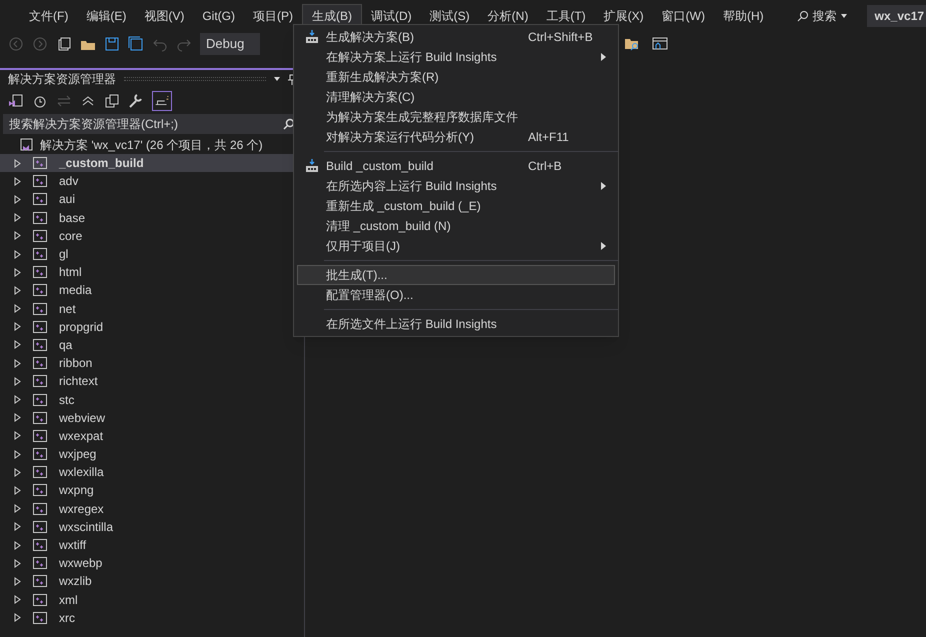  What do you see at coordinates (106, 16) in the screenshot?
I see `menu-item: 编辑(E)` at bounding box center [106, 16].